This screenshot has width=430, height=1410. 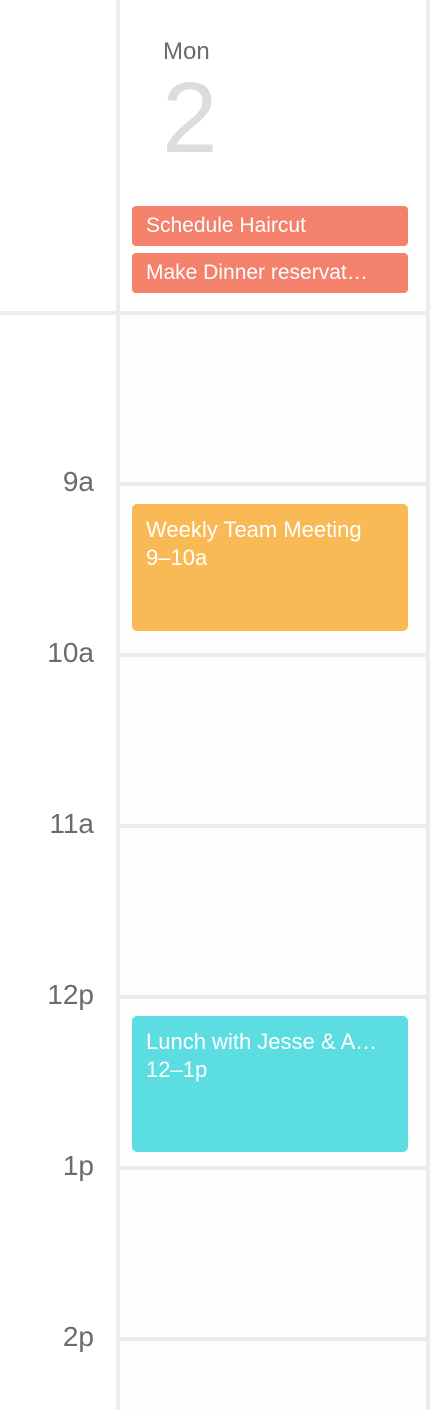 What do you see at coordinates (71, 823) in the screenshot?
I see `hour-label-11a: 11a` at bounding box center [71, 823].